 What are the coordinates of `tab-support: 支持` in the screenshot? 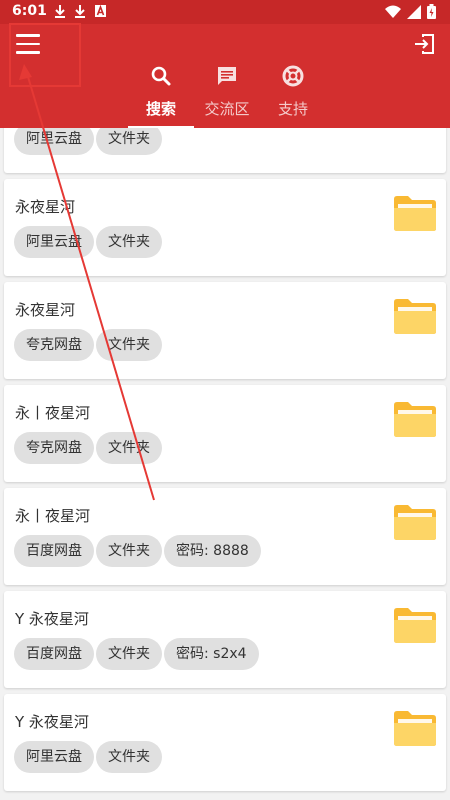 It's located at (293, 93).